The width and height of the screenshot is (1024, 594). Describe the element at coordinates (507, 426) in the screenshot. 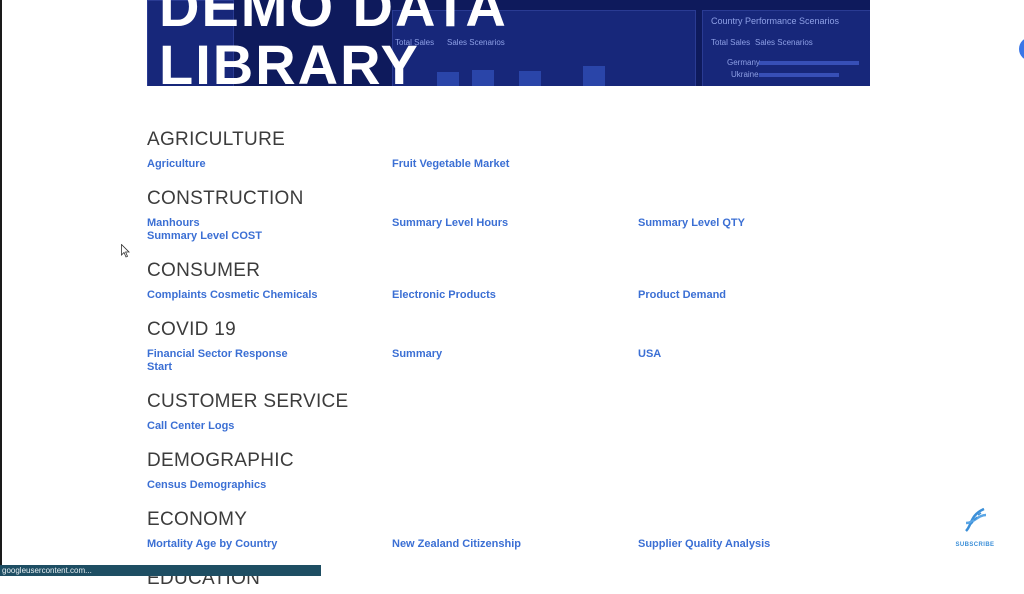

I see `category-links: Call Center Logs` at that location.